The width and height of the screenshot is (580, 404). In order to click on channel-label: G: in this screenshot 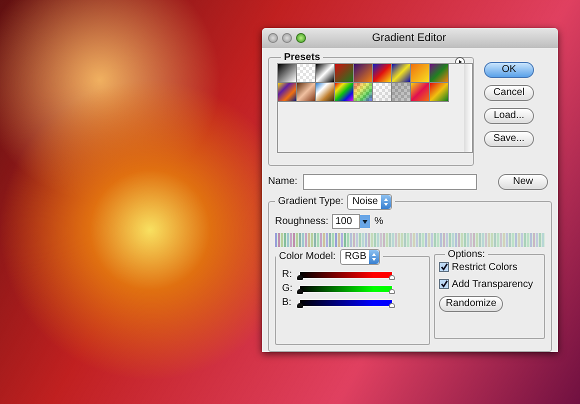, I will do `click(287, 288)`.